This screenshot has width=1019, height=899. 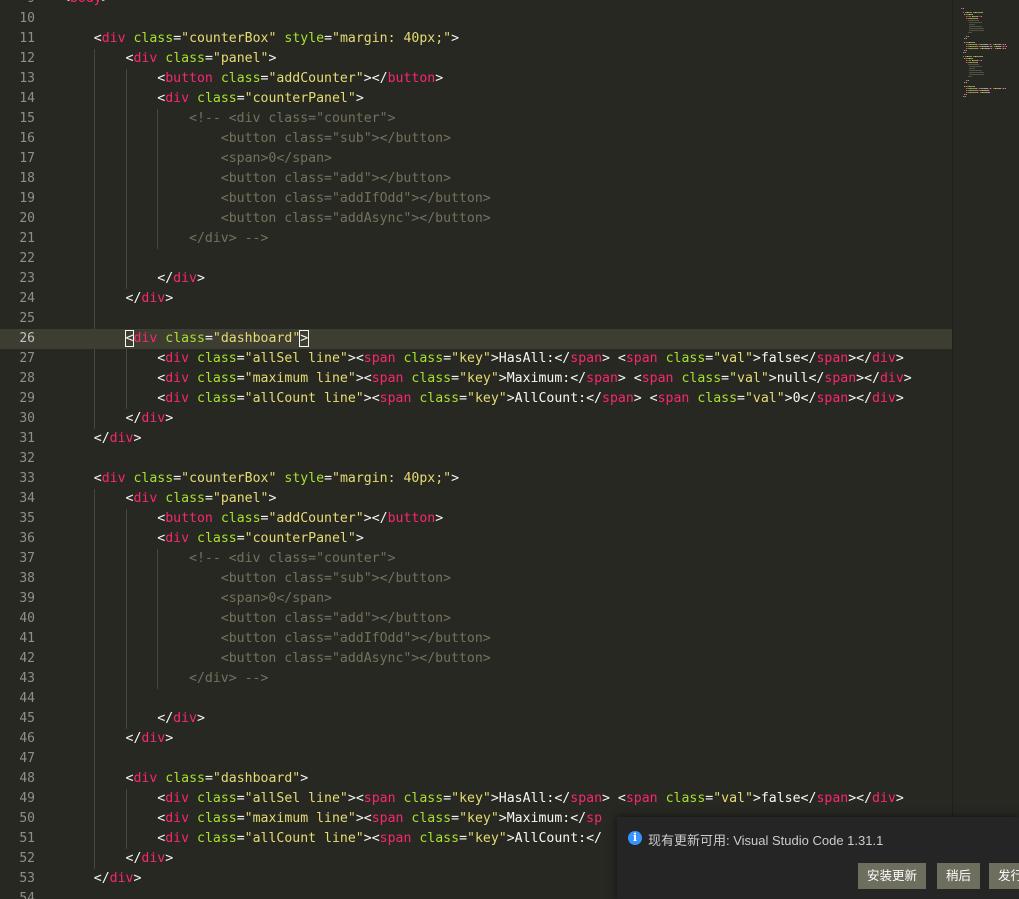 What do you see at coordinates (476, 639) in the screenshot?
I see `code-line: 41 <button class="addIfOdd"></button>` at bounding box center [476, 639].